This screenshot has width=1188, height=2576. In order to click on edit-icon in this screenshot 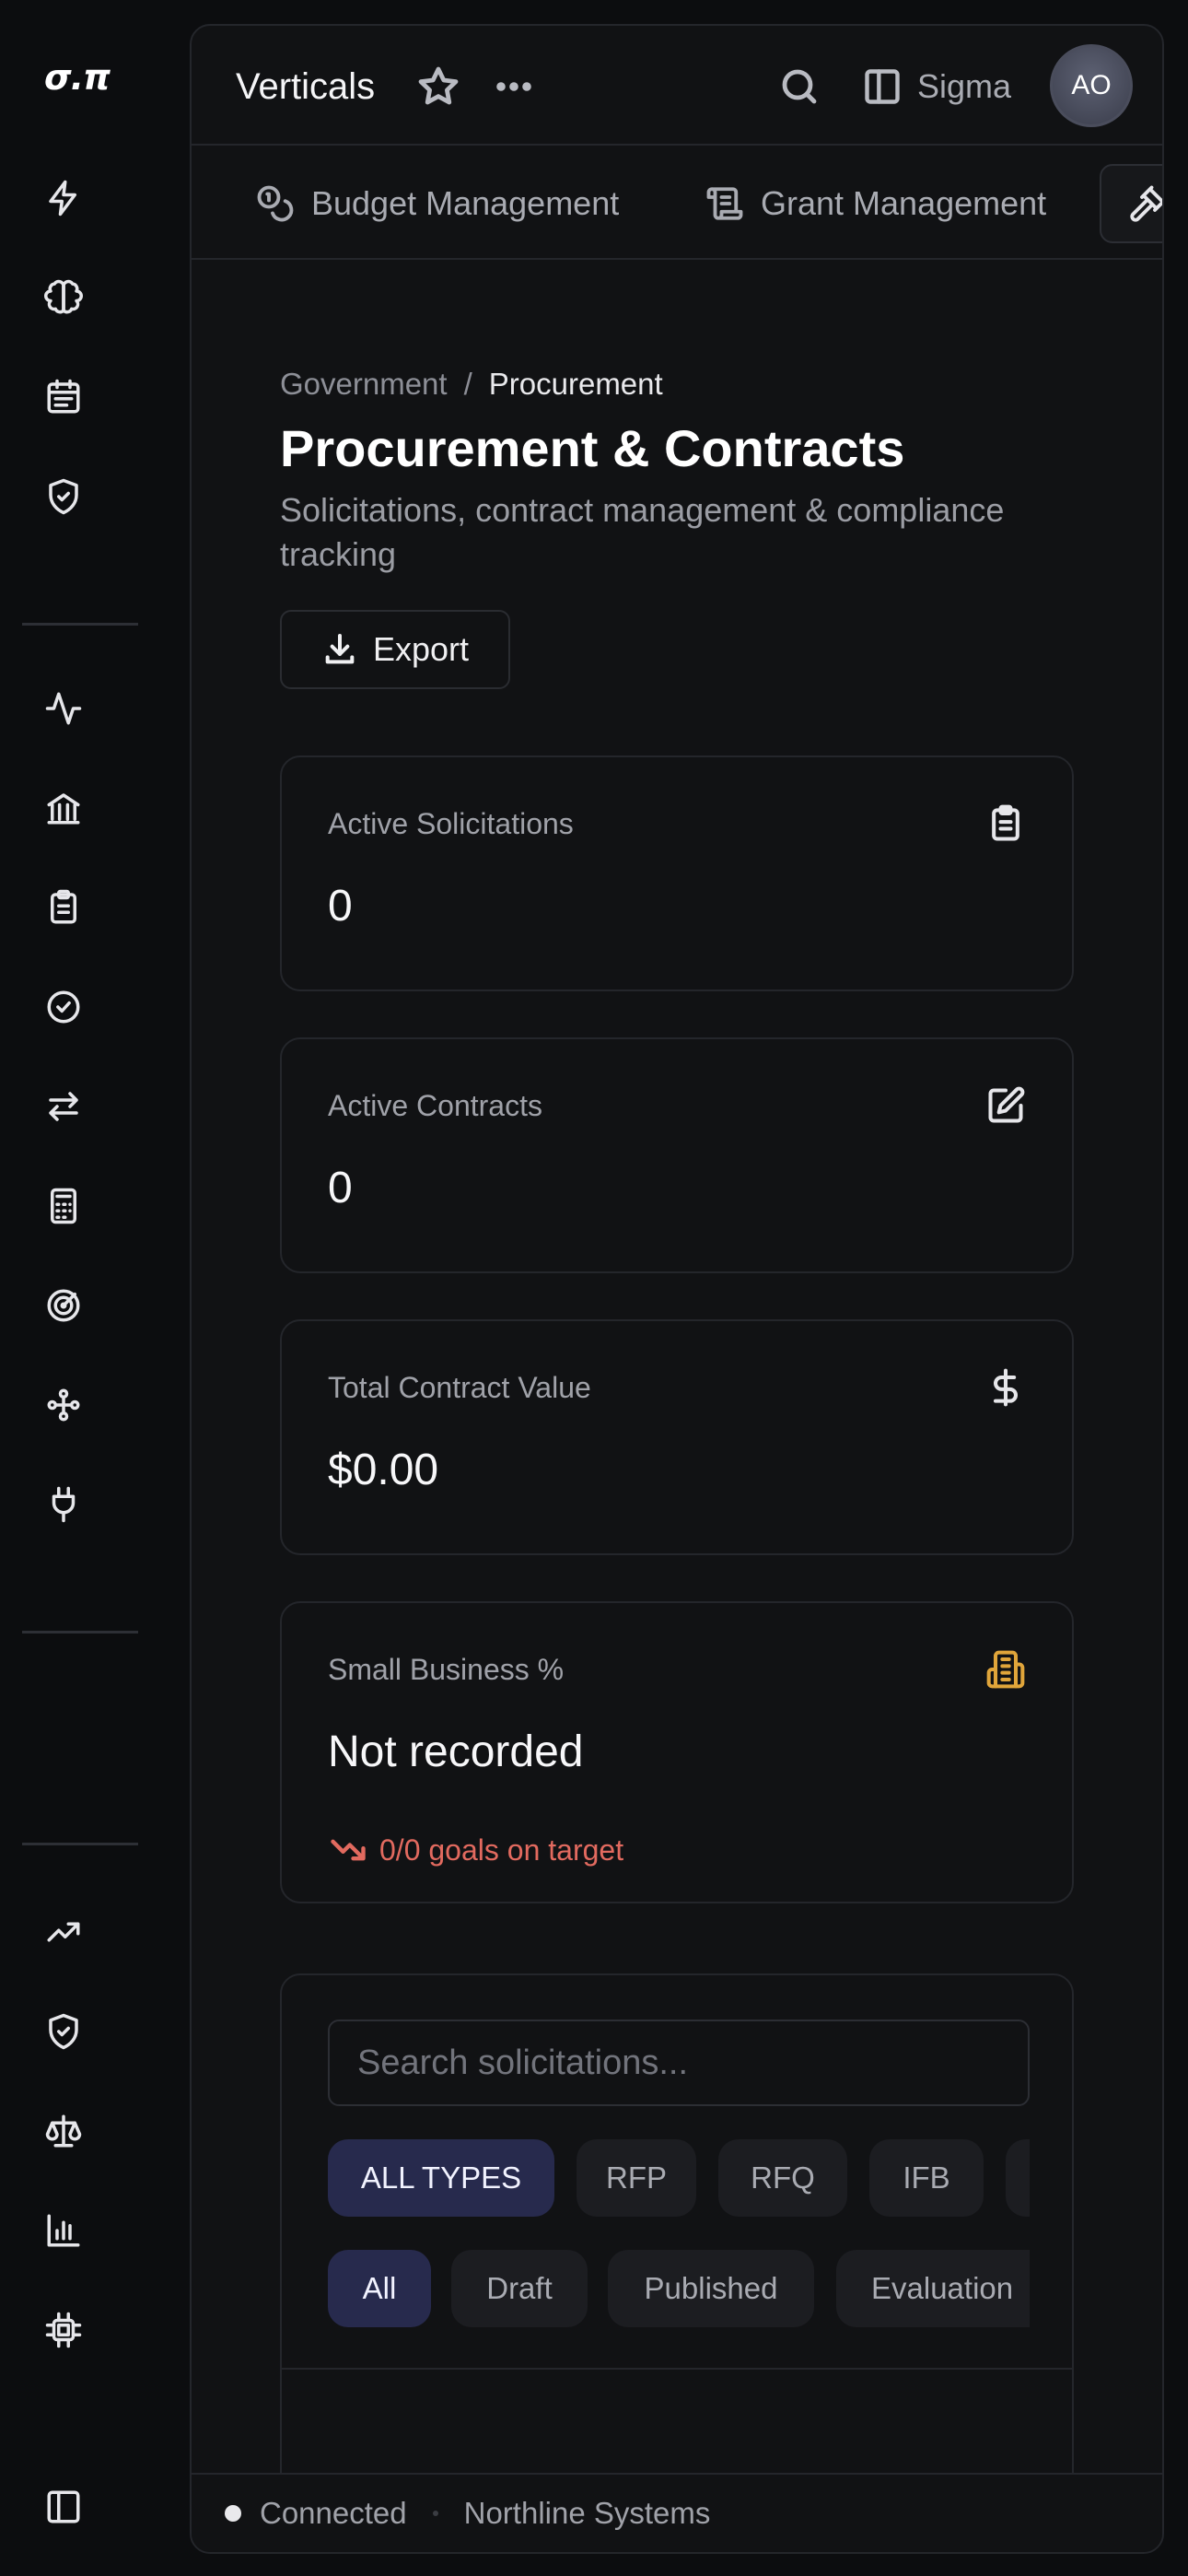, I will do `click(1005, 1105)`.